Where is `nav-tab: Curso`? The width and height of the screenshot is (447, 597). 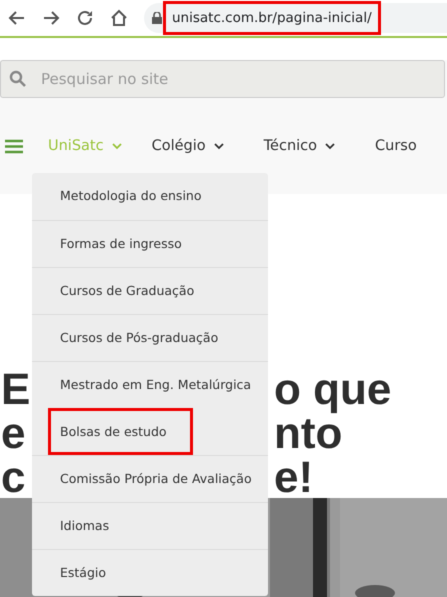 nav-tab: Curso is located at coordinates (396, 147).